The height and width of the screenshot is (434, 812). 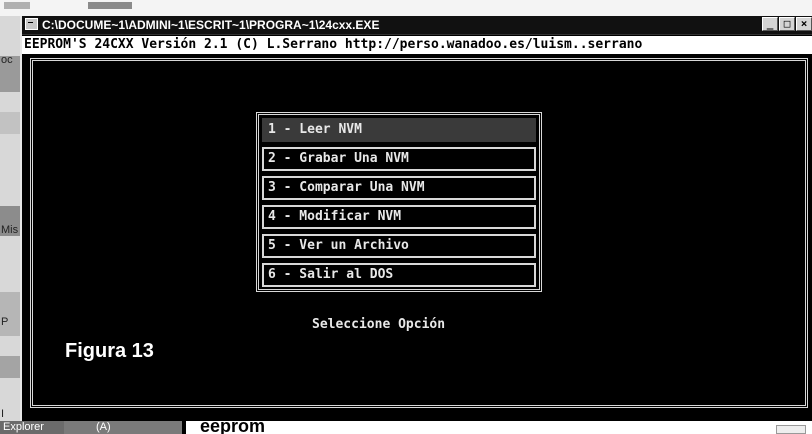 I want to click on taskbar-drive-a: (A), so click(x=123, y=427).